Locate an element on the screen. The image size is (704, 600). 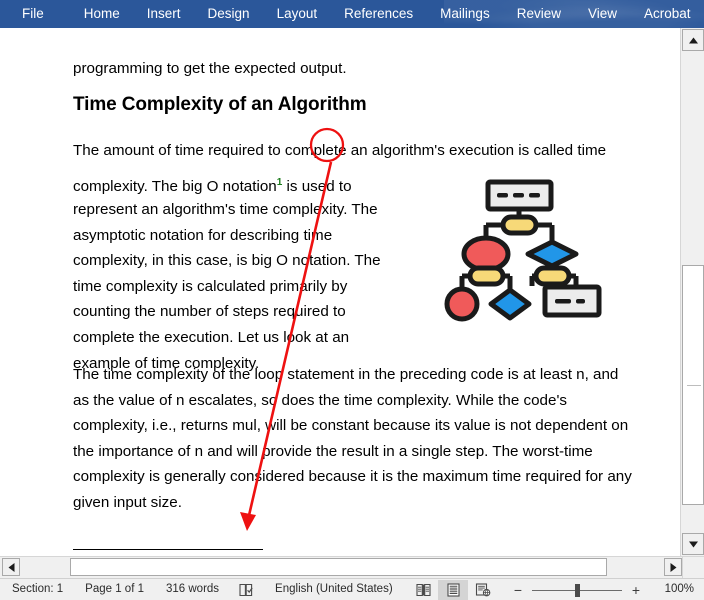
ribbon-tab-design: Design is located at coordinates (229, 14).